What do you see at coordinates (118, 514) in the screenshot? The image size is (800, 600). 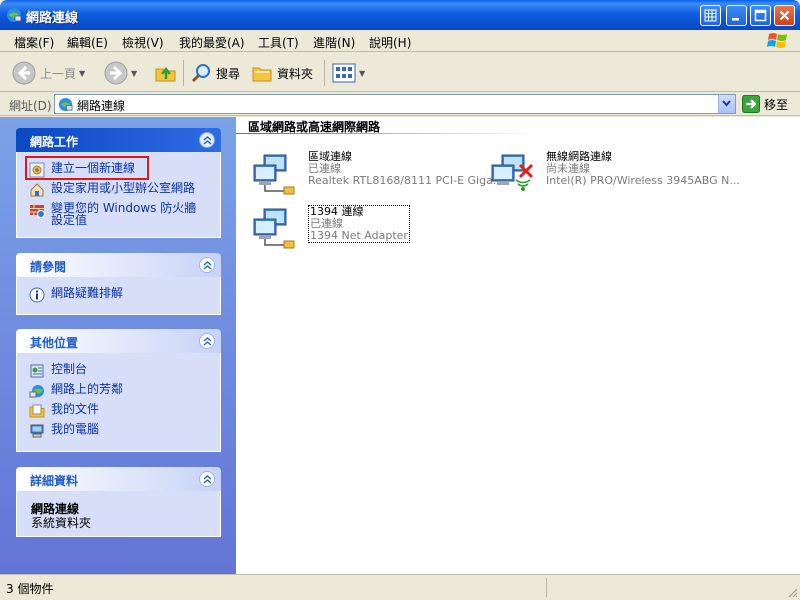 I see `details-body: 網路連線 系統資料夾` at bounding box center [118, 514].